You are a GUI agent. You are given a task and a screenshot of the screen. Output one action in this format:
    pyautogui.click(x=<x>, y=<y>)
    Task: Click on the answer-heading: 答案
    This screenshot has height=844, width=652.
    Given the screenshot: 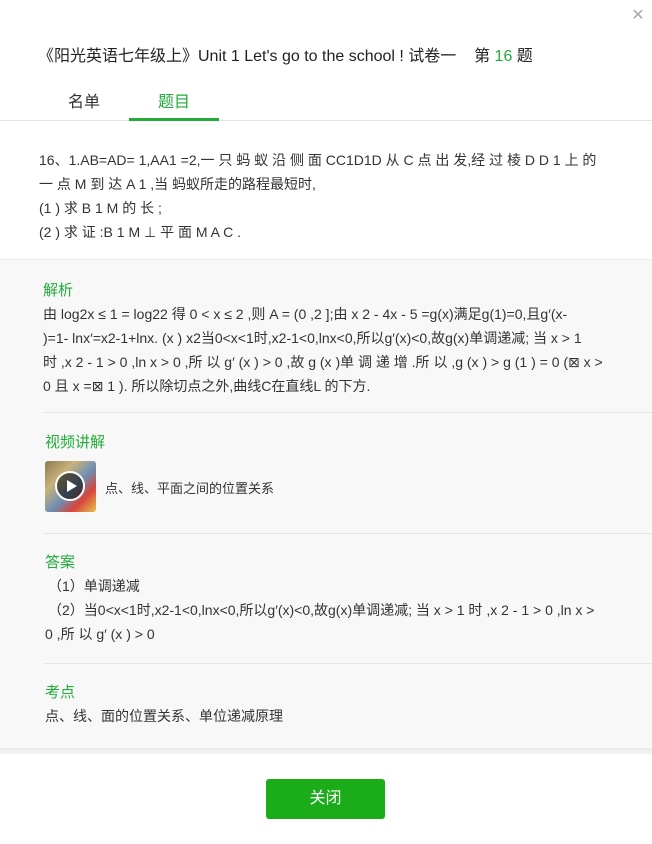 What is the action you would take?
    pyautogui.click(x=60, y=562)
    